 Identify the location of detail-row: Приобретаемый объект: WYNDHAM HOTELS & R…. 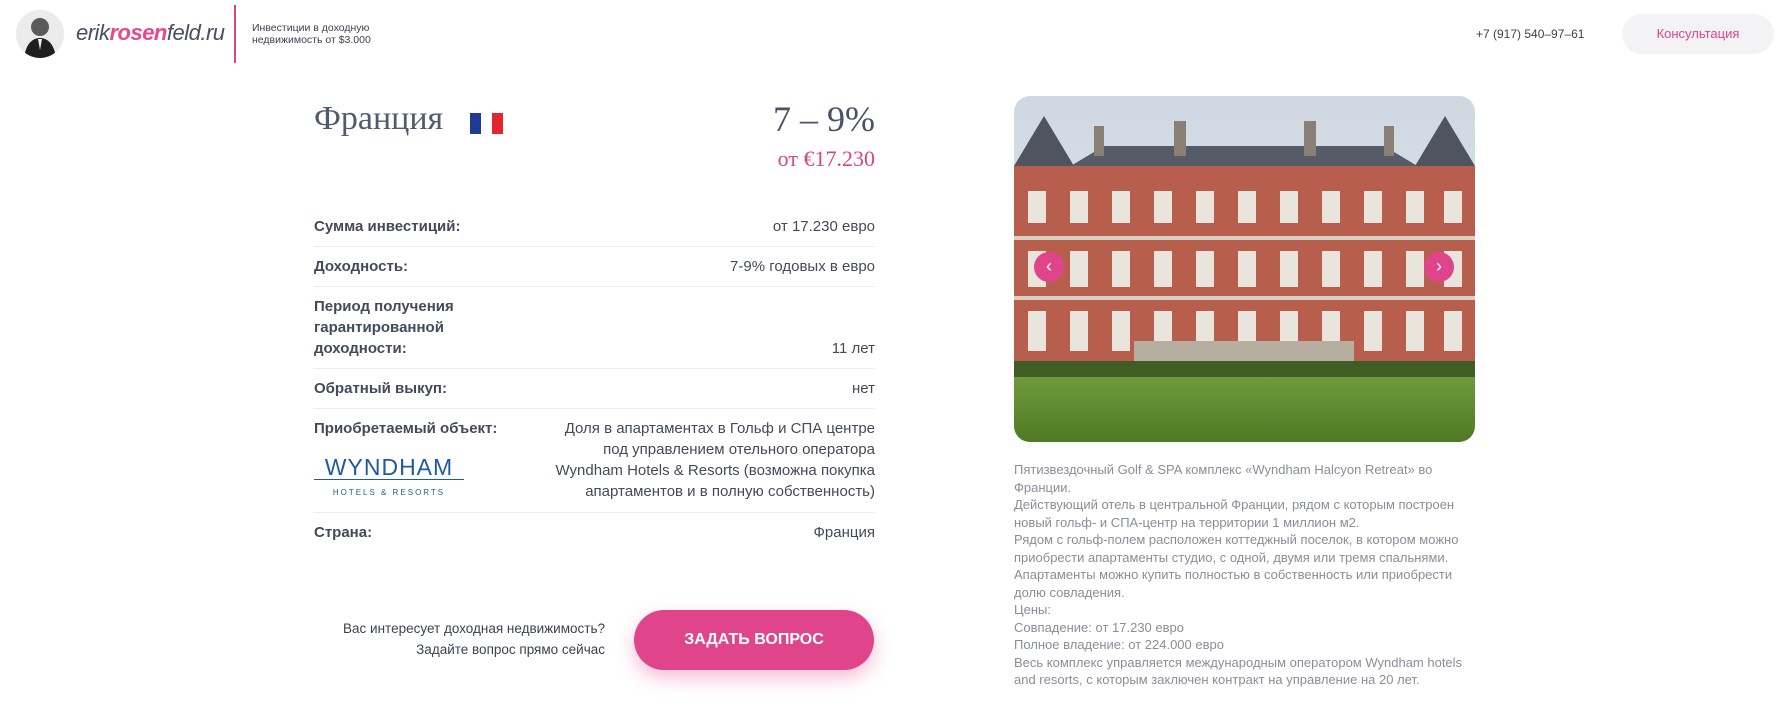
(594, 461).